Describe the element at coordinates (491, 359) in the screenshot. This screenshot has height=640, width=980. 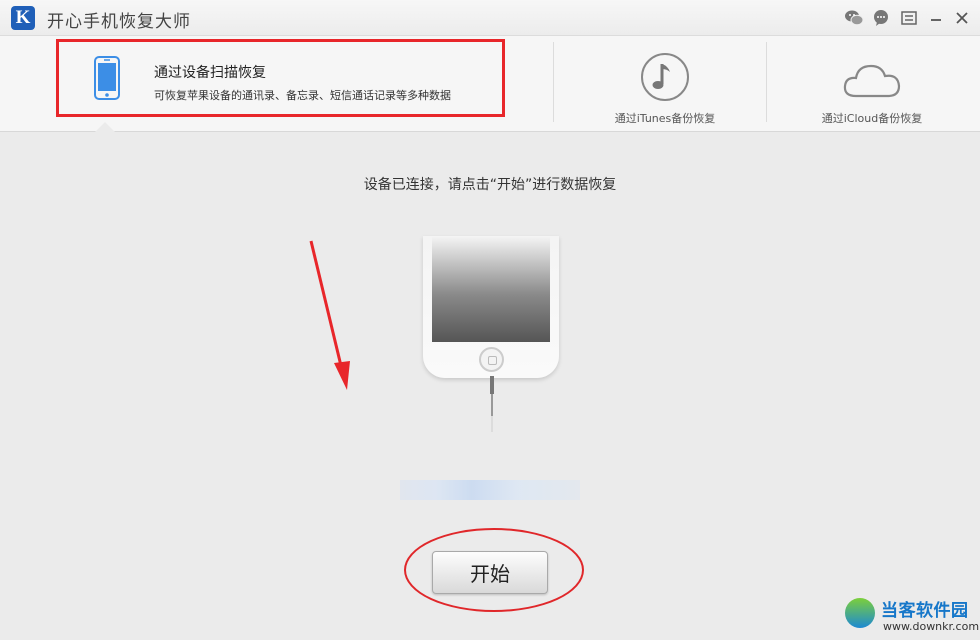
I see `home-button-icon` at that location.